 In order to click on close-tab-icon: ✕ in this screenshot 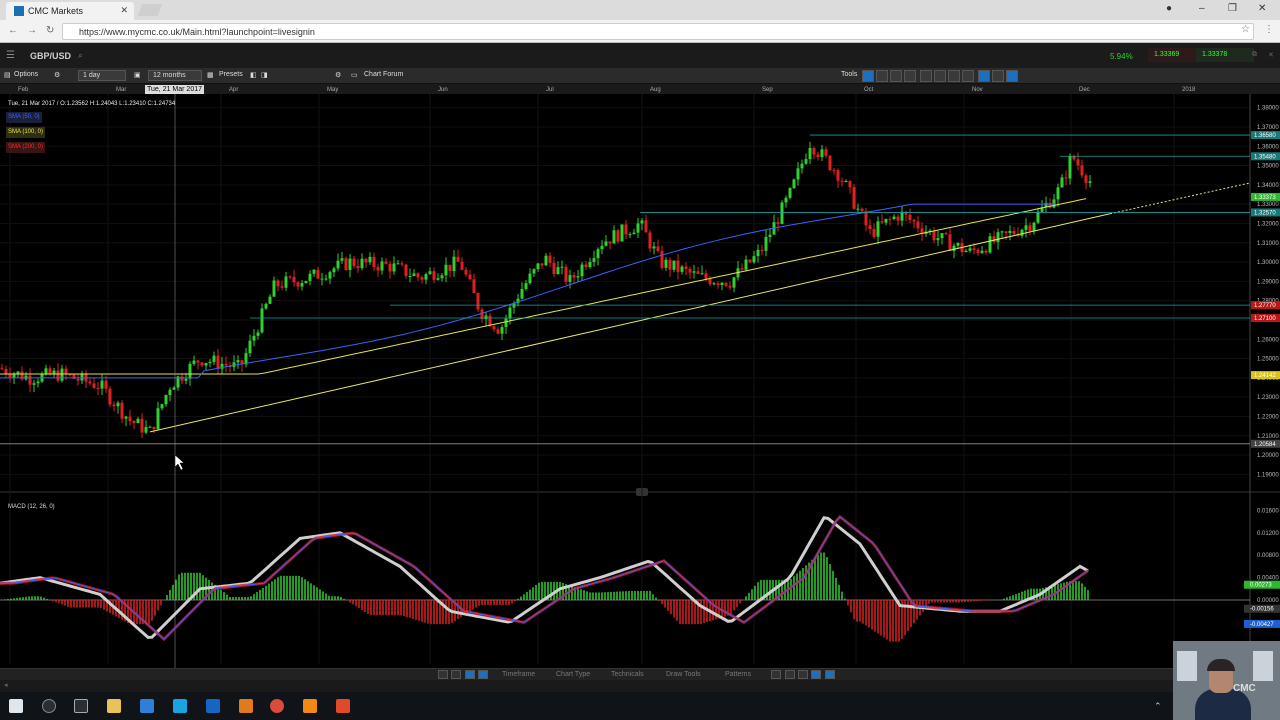, I will do `click(124, 10)`.